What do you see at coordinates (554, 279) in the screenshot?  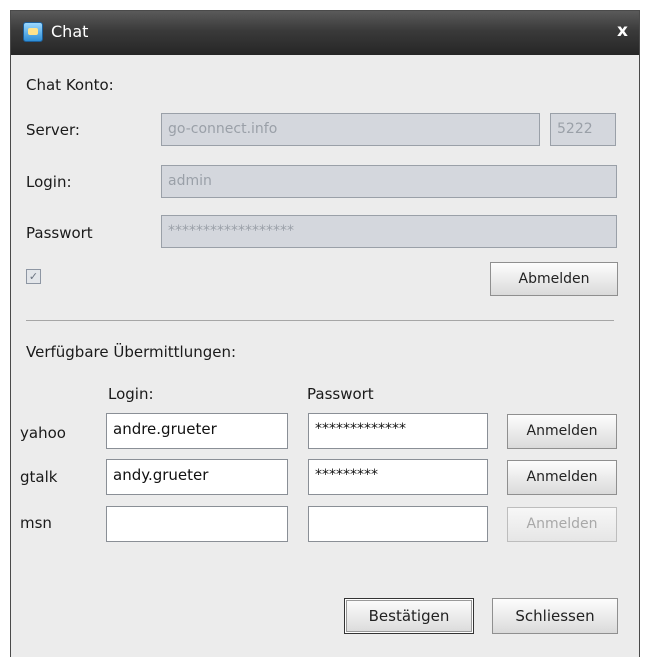 I see `logout-button: Abmelden` at bounding box center [554, 279].